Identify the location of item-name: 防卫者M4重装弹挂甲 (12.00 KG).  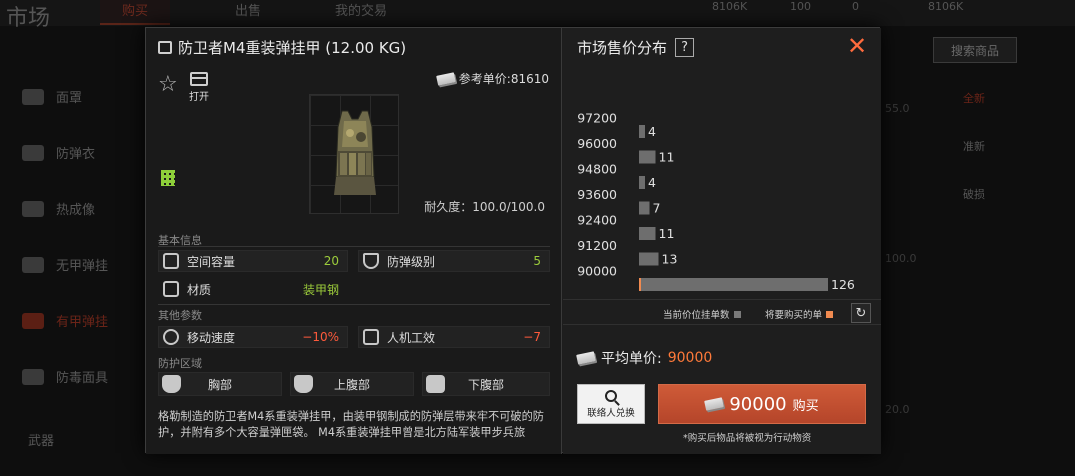
(292, 48).